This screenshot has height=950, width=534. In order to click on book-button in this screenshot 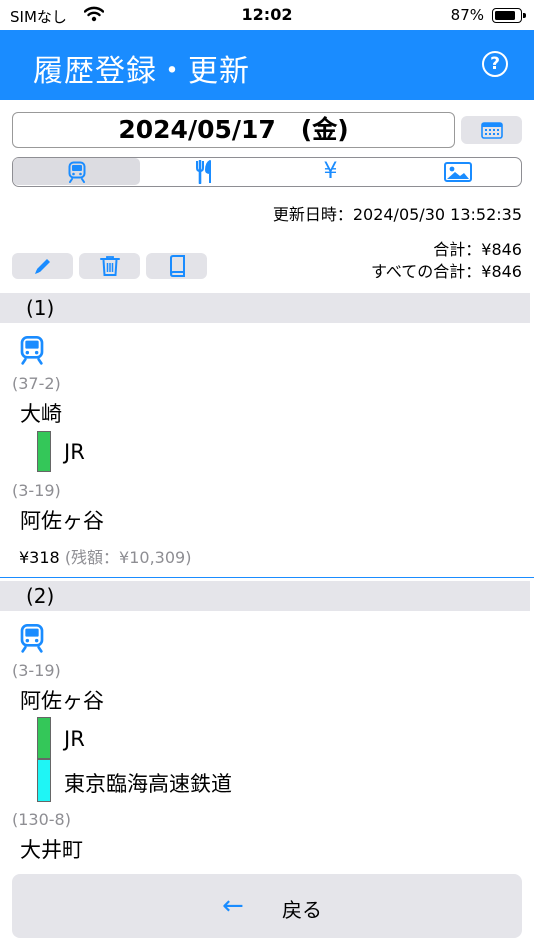, I will do `click(176, 266)`.